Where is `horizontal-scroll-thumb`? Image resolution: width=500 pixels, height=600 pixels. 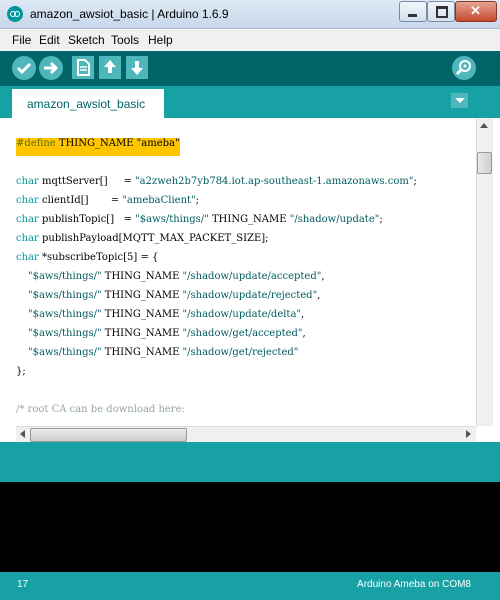
horizontal-scroll-thumb is located at coordinates (108, 435).